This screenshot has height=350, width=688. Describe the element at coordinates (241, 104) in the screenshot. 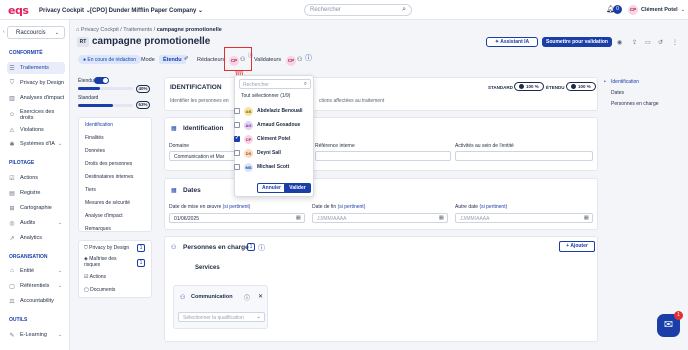

I see `annotation-arrows` at that location.